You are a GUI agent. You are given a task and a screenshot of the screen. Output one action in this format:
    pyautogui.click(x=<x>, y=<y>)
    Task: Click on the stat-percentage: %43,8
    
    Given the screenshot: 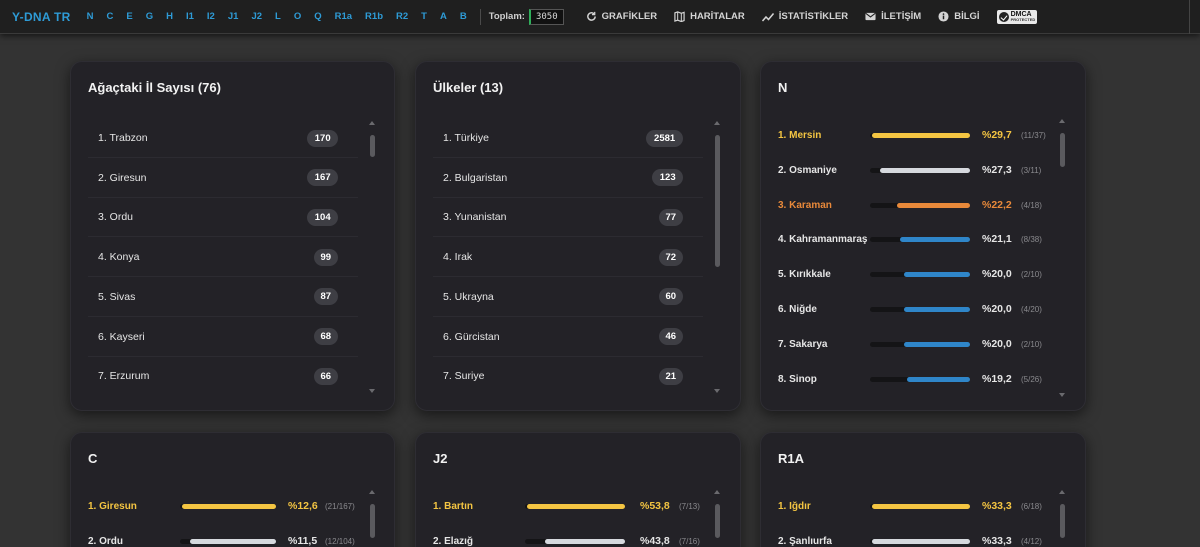 What is the action you would take?
    pyautogui.click(x=655, y=540)
    